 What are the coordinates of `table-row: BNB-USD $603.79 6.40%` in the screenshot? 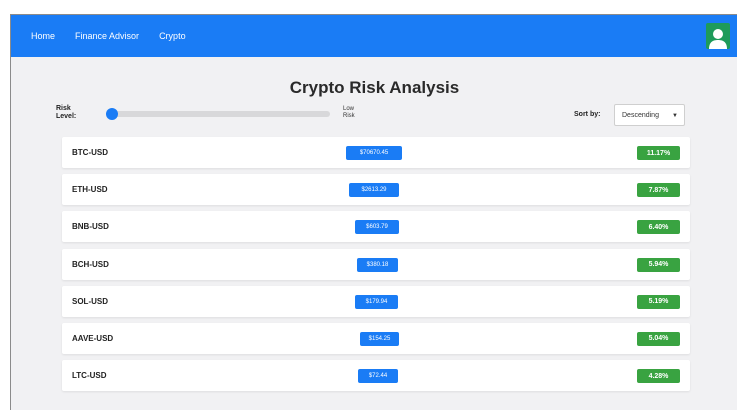 It's located at (376, 227).